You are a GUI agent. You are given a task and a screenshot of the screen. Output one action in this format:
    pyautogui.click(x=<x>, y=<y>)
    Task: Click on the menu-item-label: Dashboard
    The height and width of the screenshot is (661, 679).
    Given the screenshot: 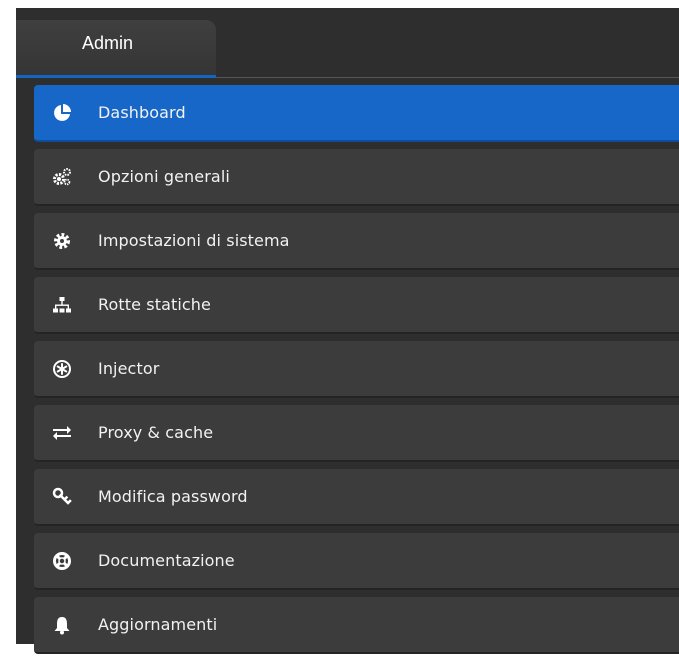 What is the action you would take?
    pyautogui.click(x=142, y=112)
    